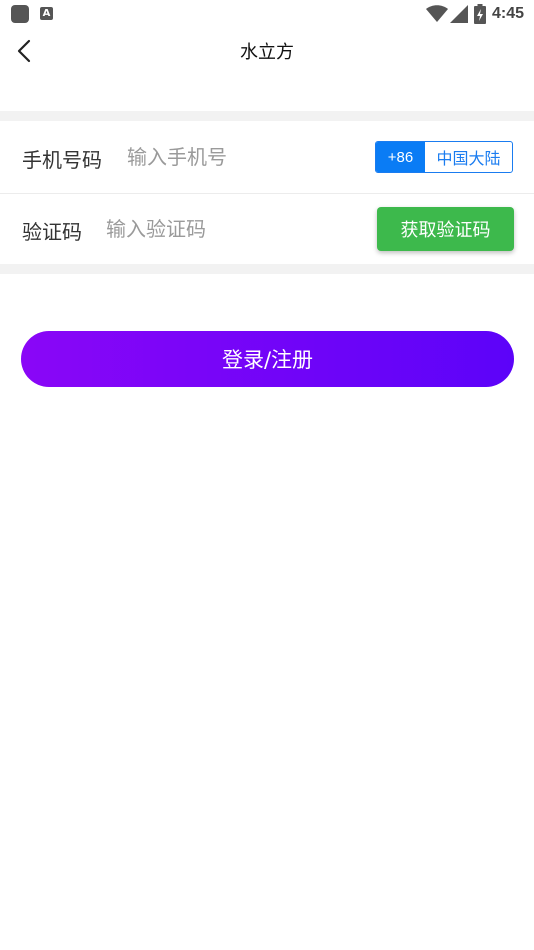 This screenshot has width=534, height=950. What do you see at coordinates (445, 229) in the screenshot?
I see `get-code-button: 获取验证码` at bounding box center [445, 229].